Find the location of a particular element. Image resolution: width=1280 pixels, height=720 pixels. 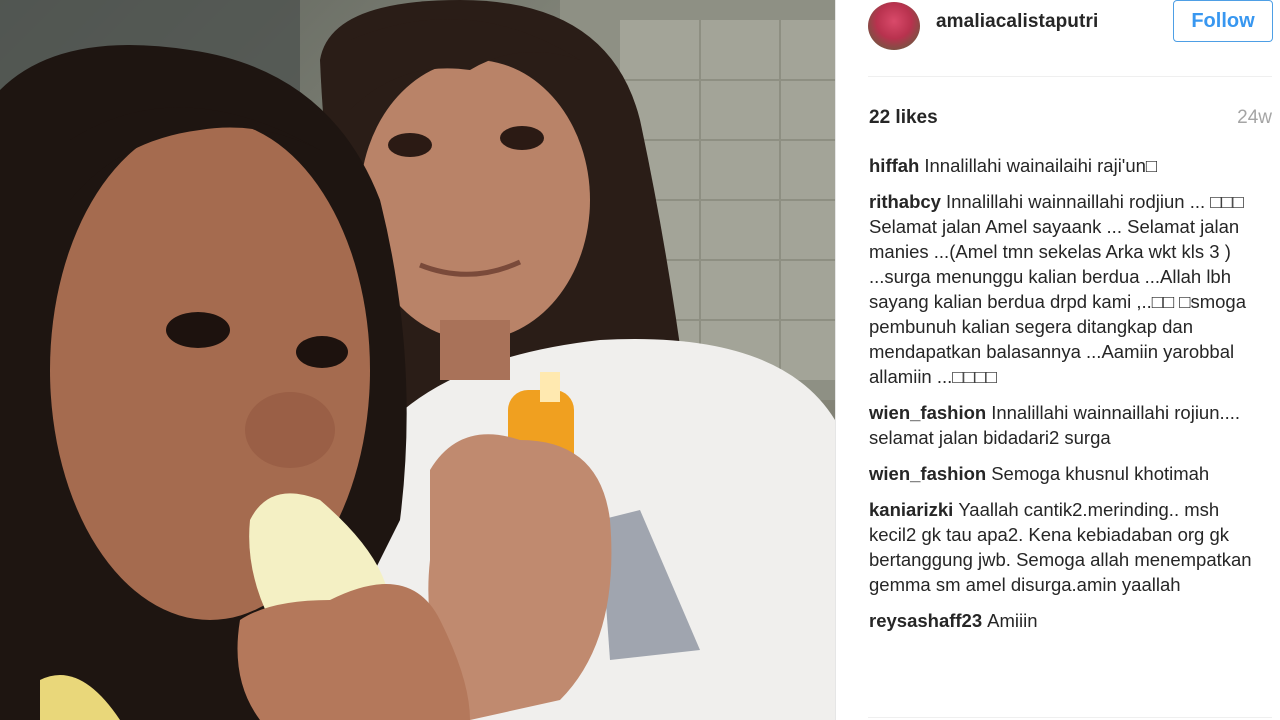

comment-author: rithabcy is located at coordinates (905, 201).